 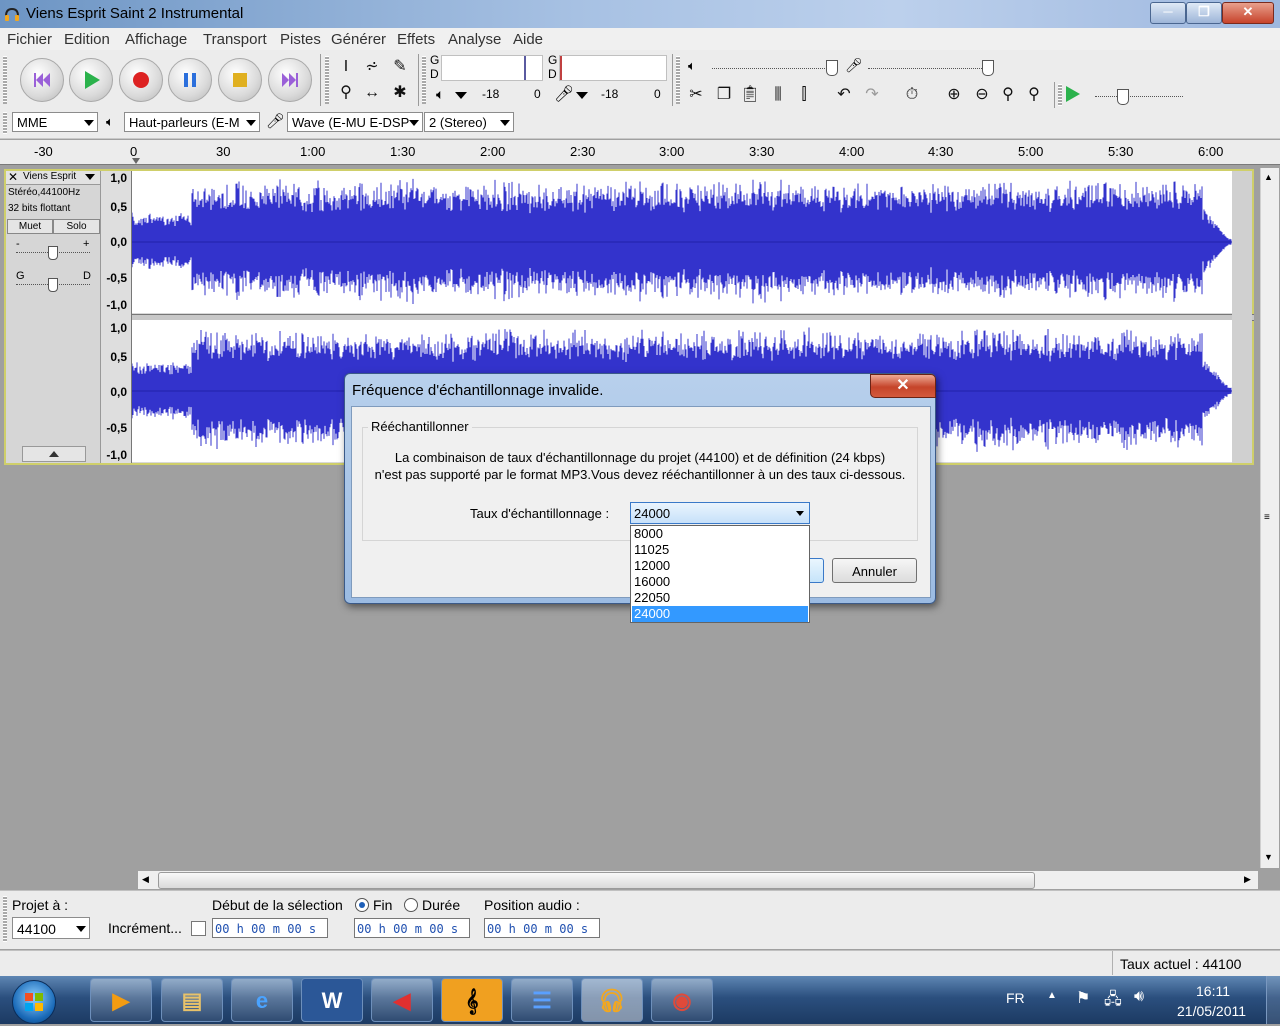 What do you see at coordinates (346, 67) in the screenshot?
I see `selection-tool-icon: I` at bounding box center [346, 67].